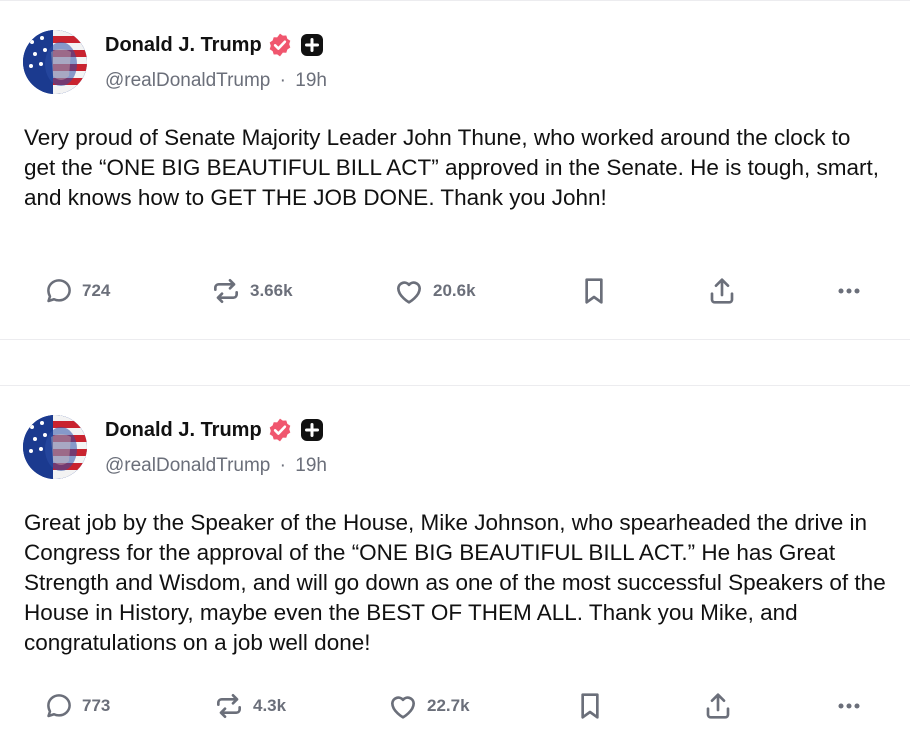  I want to click on like-count: 20.6k, so click(454, 290).